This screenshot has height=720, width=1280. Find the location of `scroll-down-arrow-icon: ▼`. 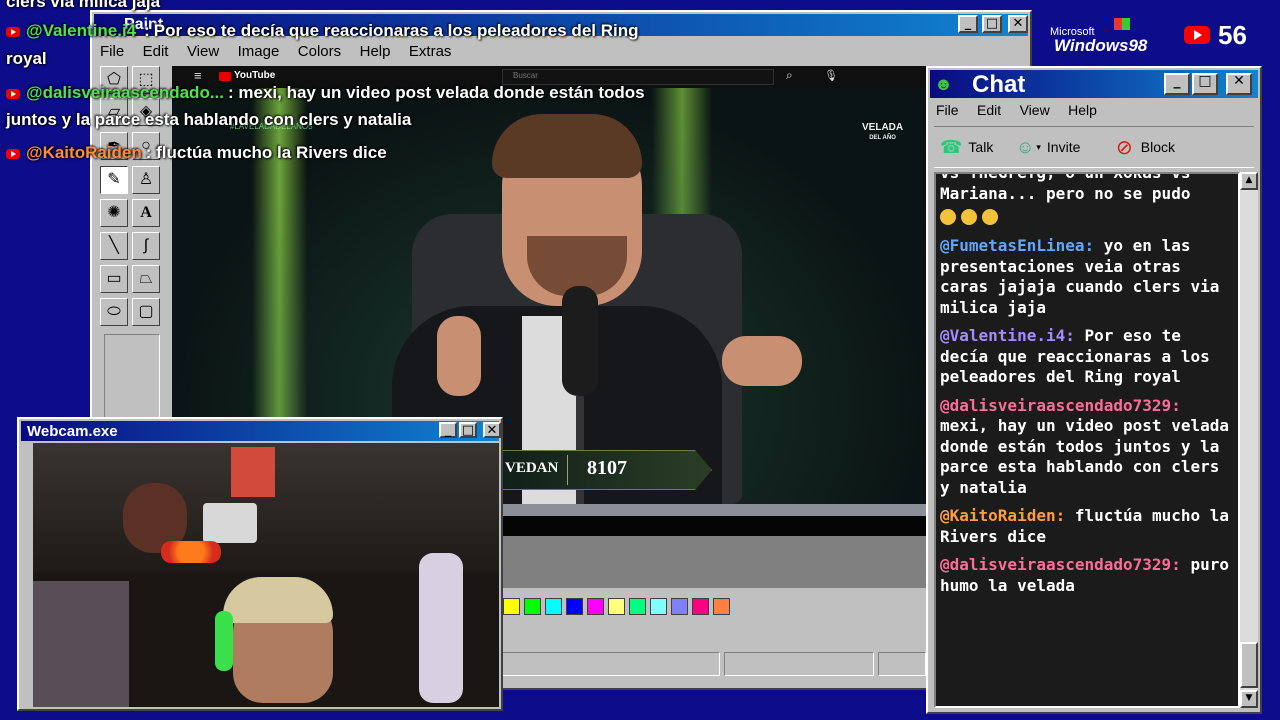

scroll-down-arrow-icon: ▼ is located at coordinates (1249, 699).